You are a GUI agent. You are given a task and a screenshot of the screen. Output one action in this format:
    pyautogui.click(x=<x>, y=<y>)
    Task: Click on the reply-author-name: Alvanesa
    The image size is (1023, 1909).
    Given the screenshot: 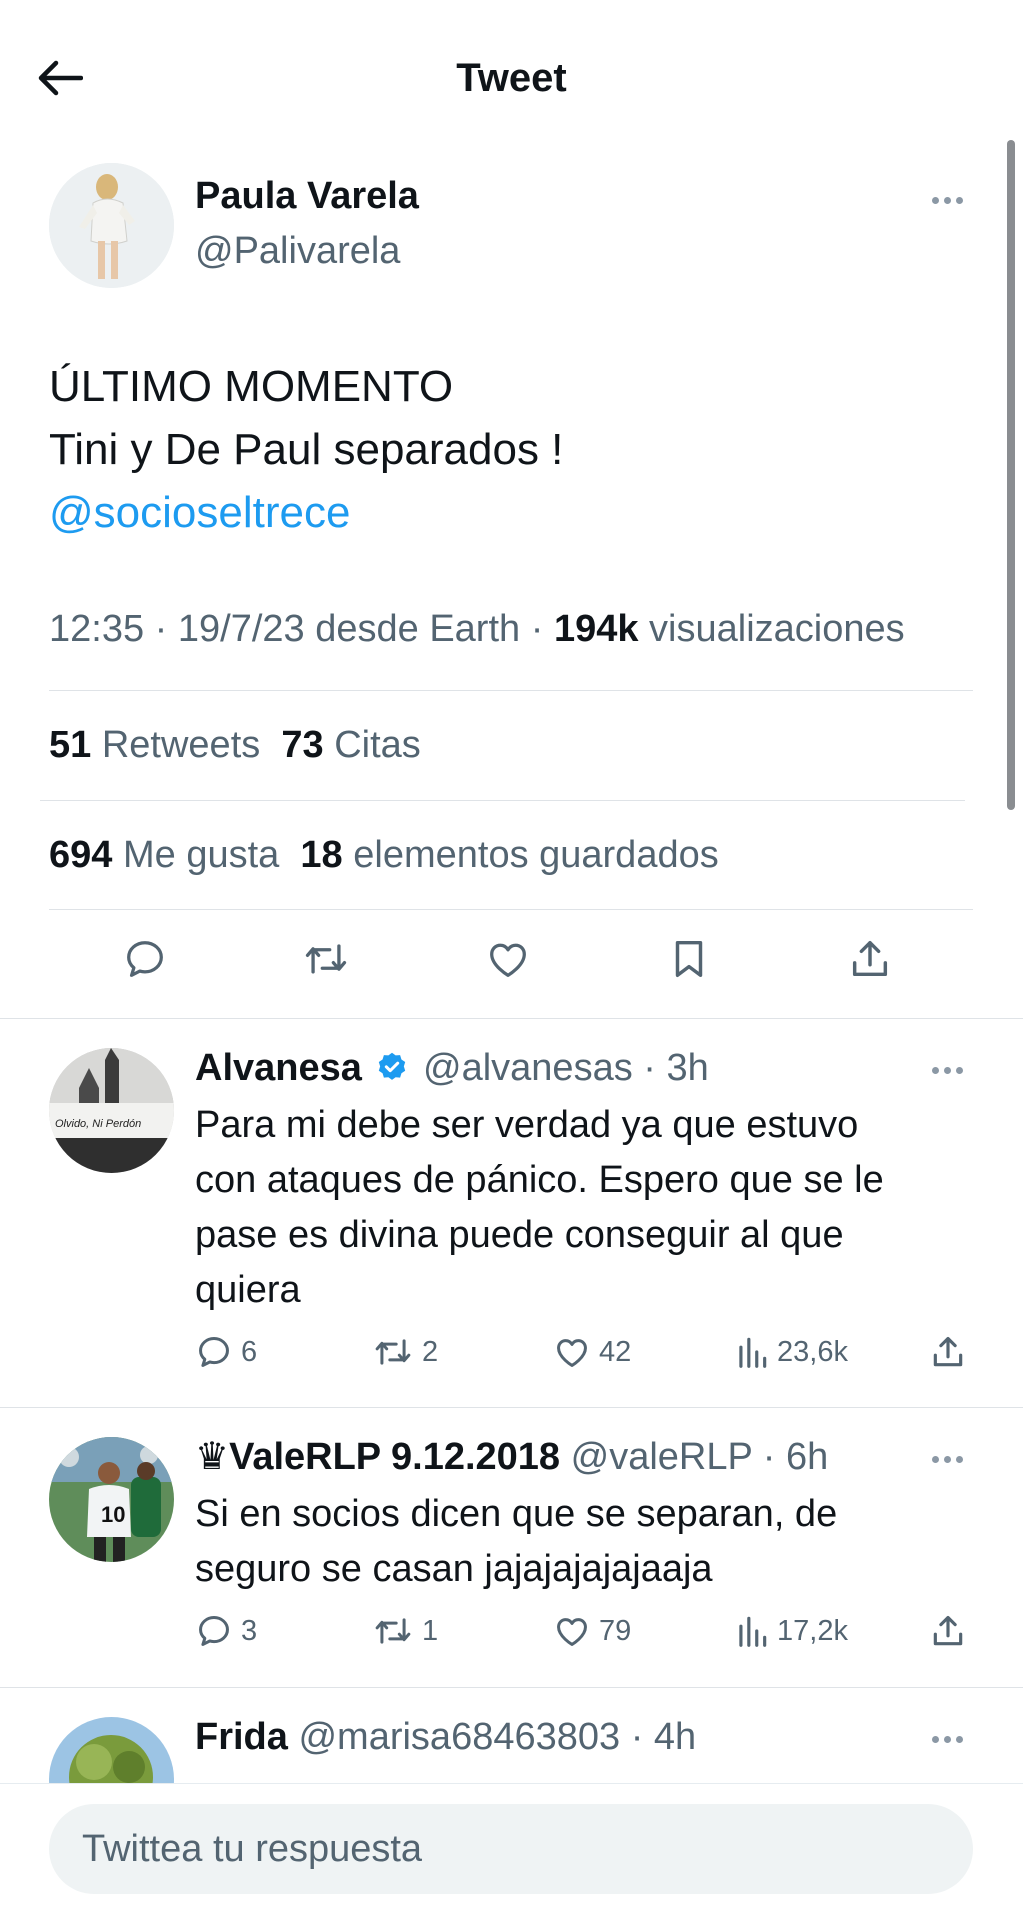 What is the action you would take?
    pyautogui.click(x=278, y=1068)
    